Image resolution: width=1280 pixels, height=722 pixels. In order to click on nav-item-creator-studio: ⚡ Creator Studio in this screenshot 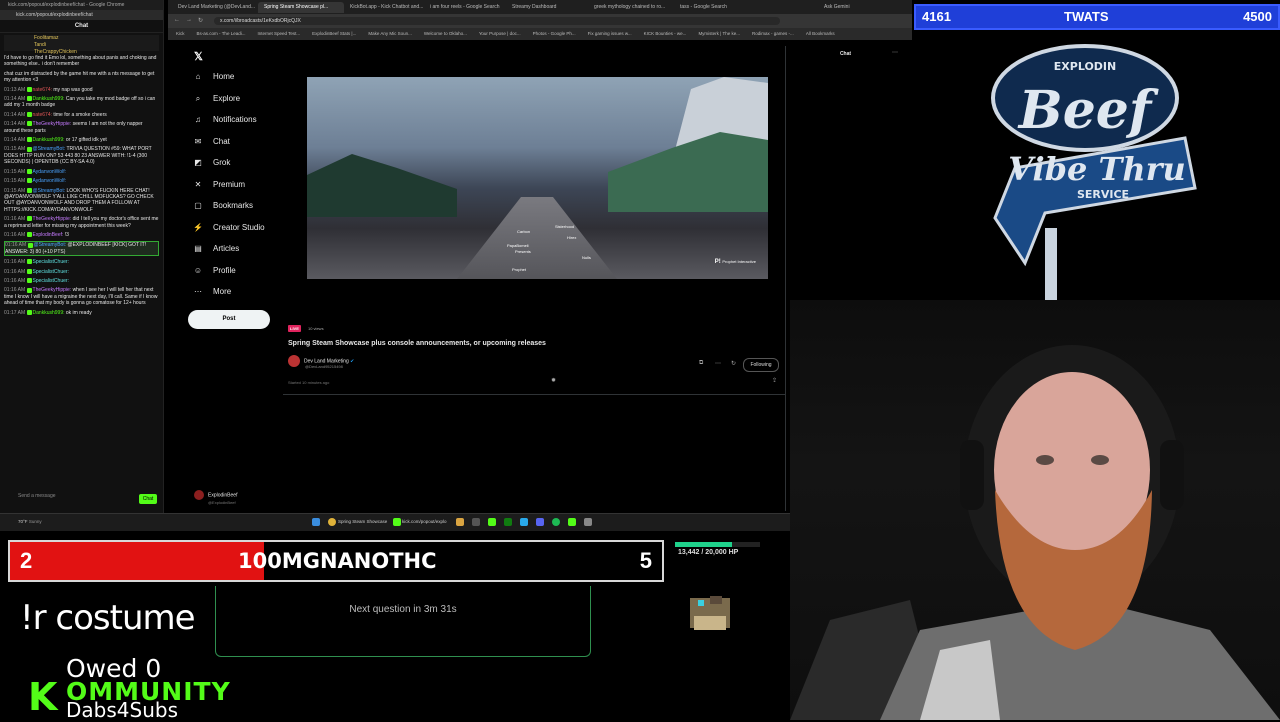, I will do `click(229, 228)`.